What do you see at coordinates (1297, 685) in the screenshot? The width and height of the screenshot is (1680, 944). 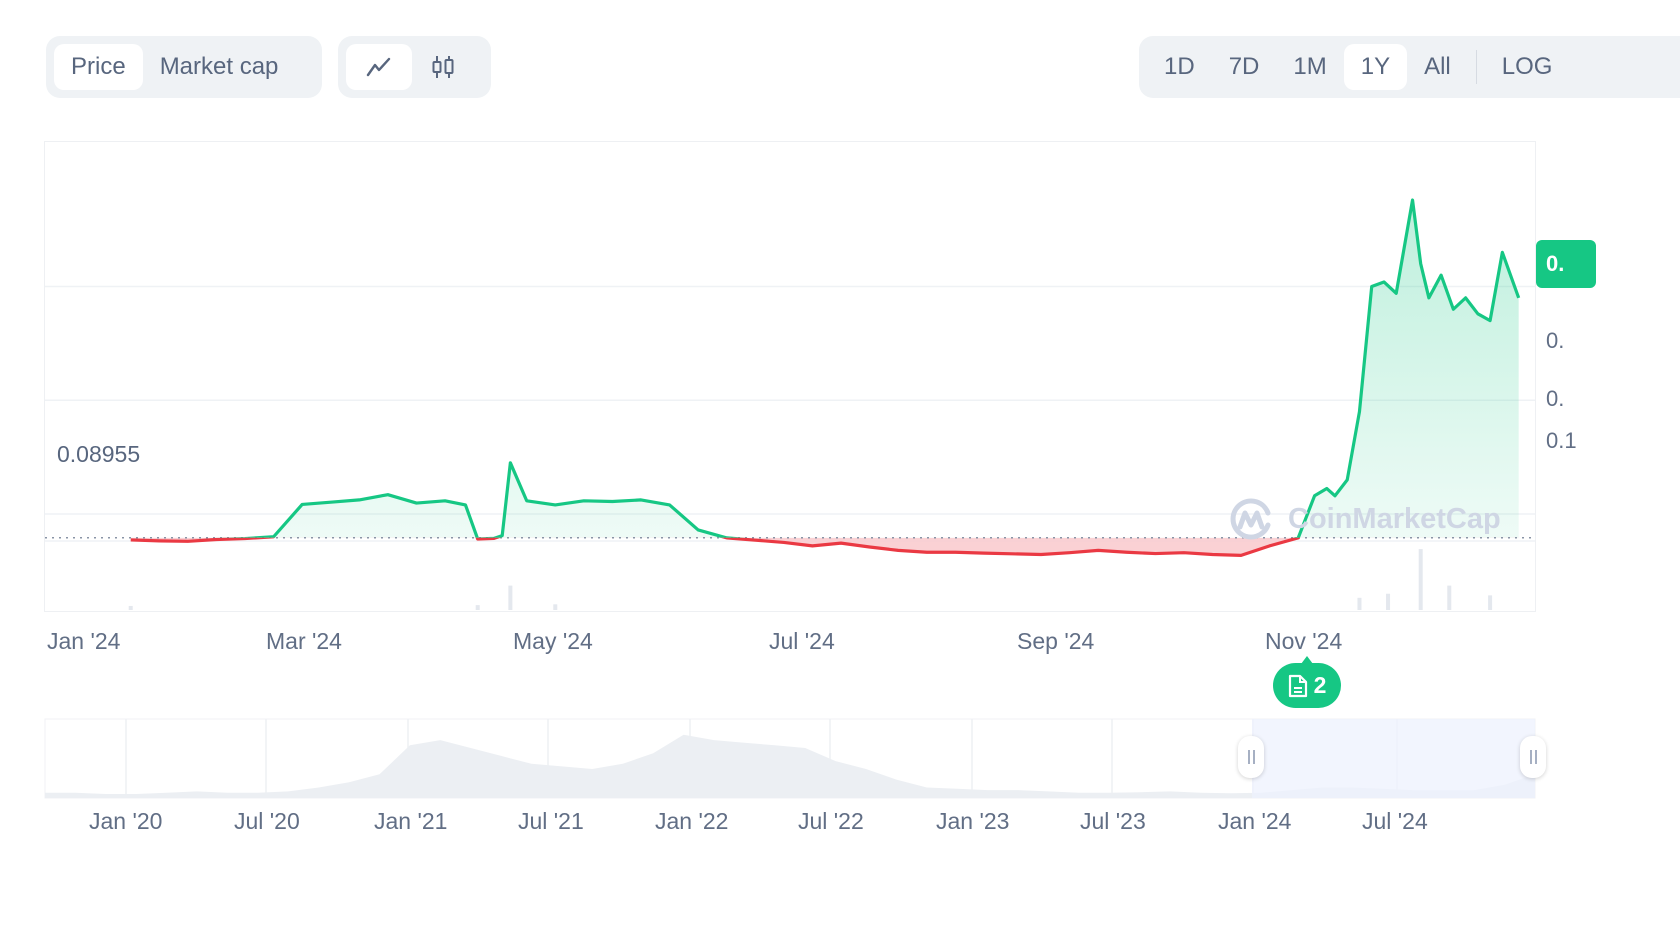 I see `document-icon` at bounding box center [1297, 685].